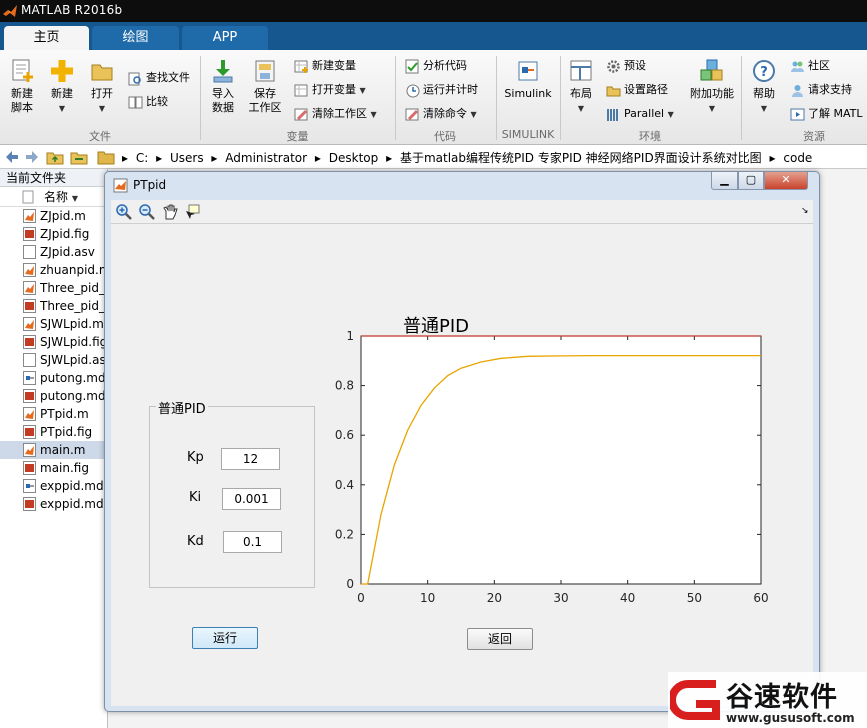 Image resolution: width=867 pixels, height=728 pixels. What do you see at coordinates (581, 87) in the screenshot?
I see `layout-button: 布局 ▼` at bounding box center [581, 87].